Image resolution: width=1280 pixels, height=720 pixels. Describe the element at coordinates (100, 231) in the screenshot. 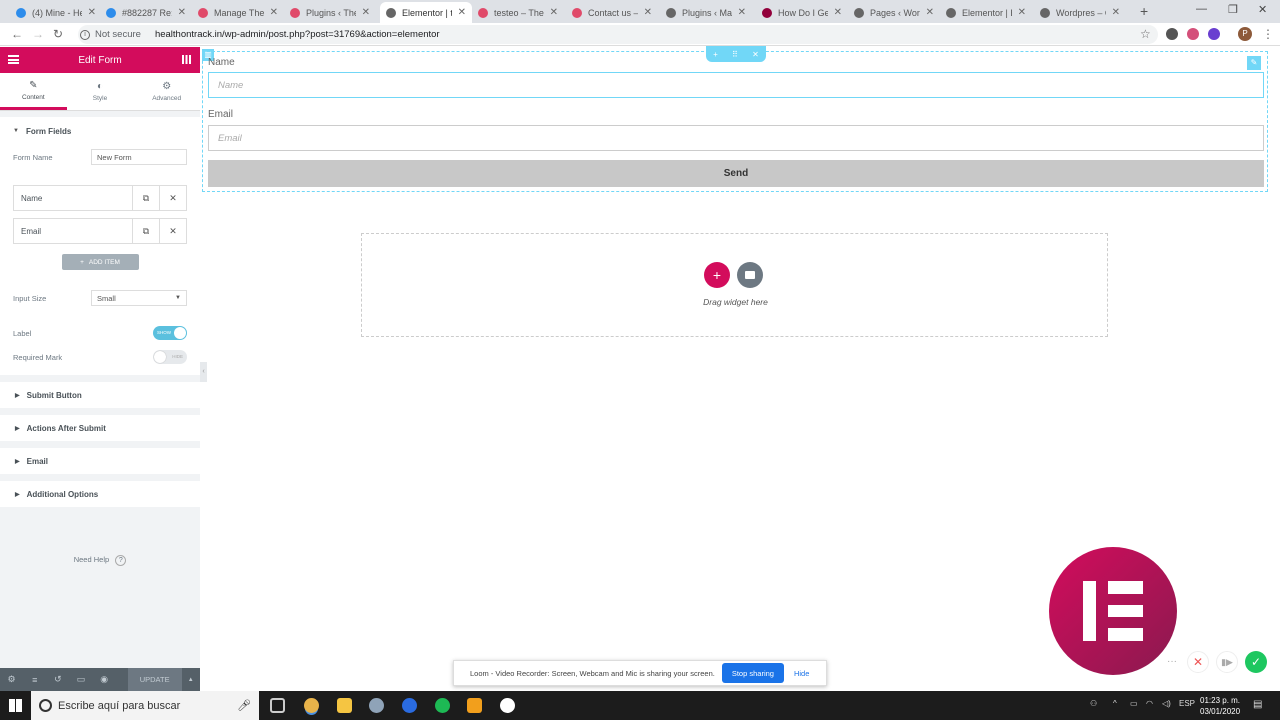

I see `repeater-item: Email ⧉ ✕` at that location.